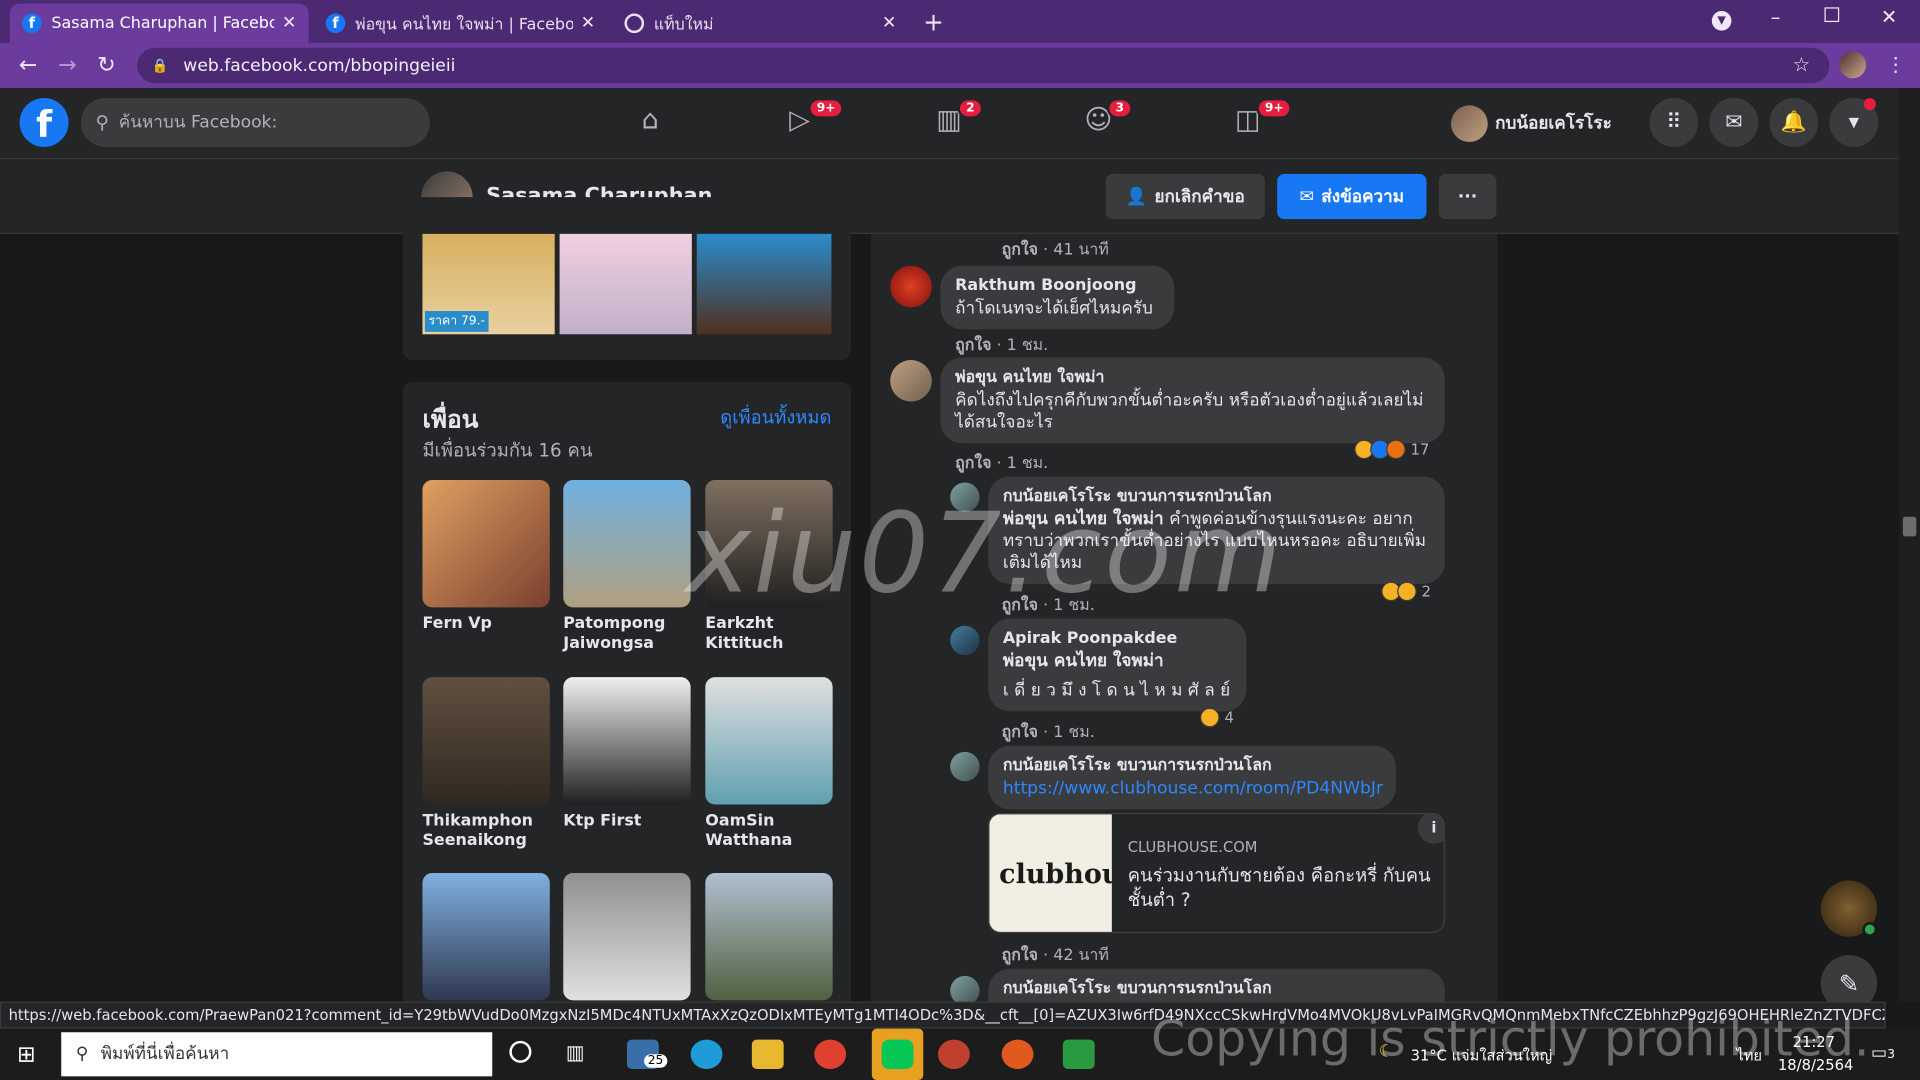 This screenshot has height=1080, width=1920. Describe the element at coordinates (953, 1054) in the screenshot. I see `chrome-profile-icon` at that location.